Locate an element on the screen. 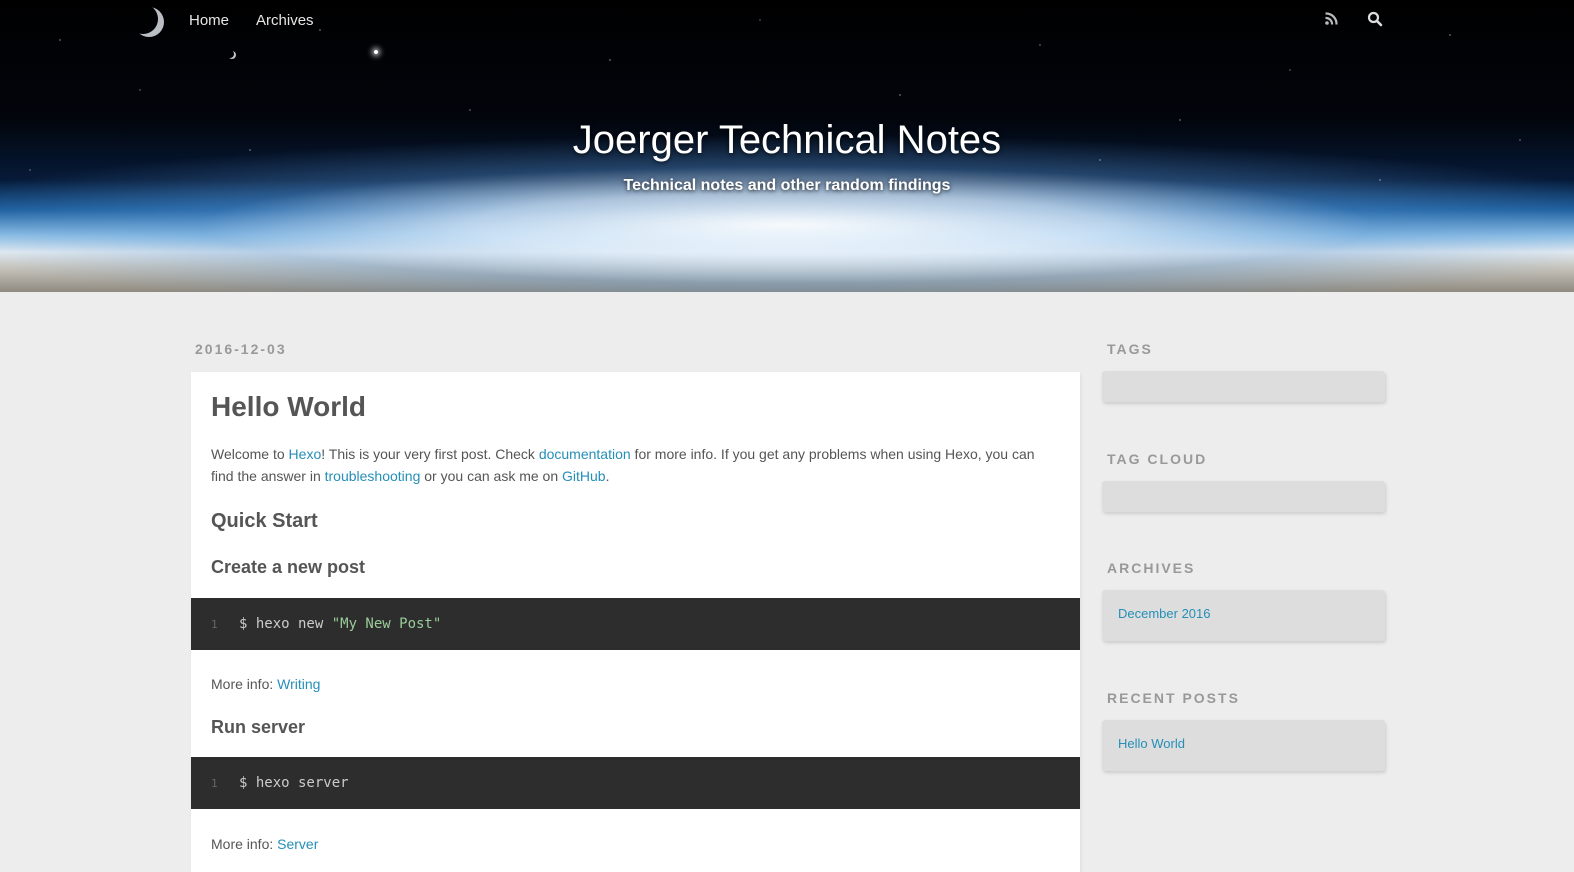  tag-cloud-widget-title: TAG CLOUD is located at coordinates (1157, 459).